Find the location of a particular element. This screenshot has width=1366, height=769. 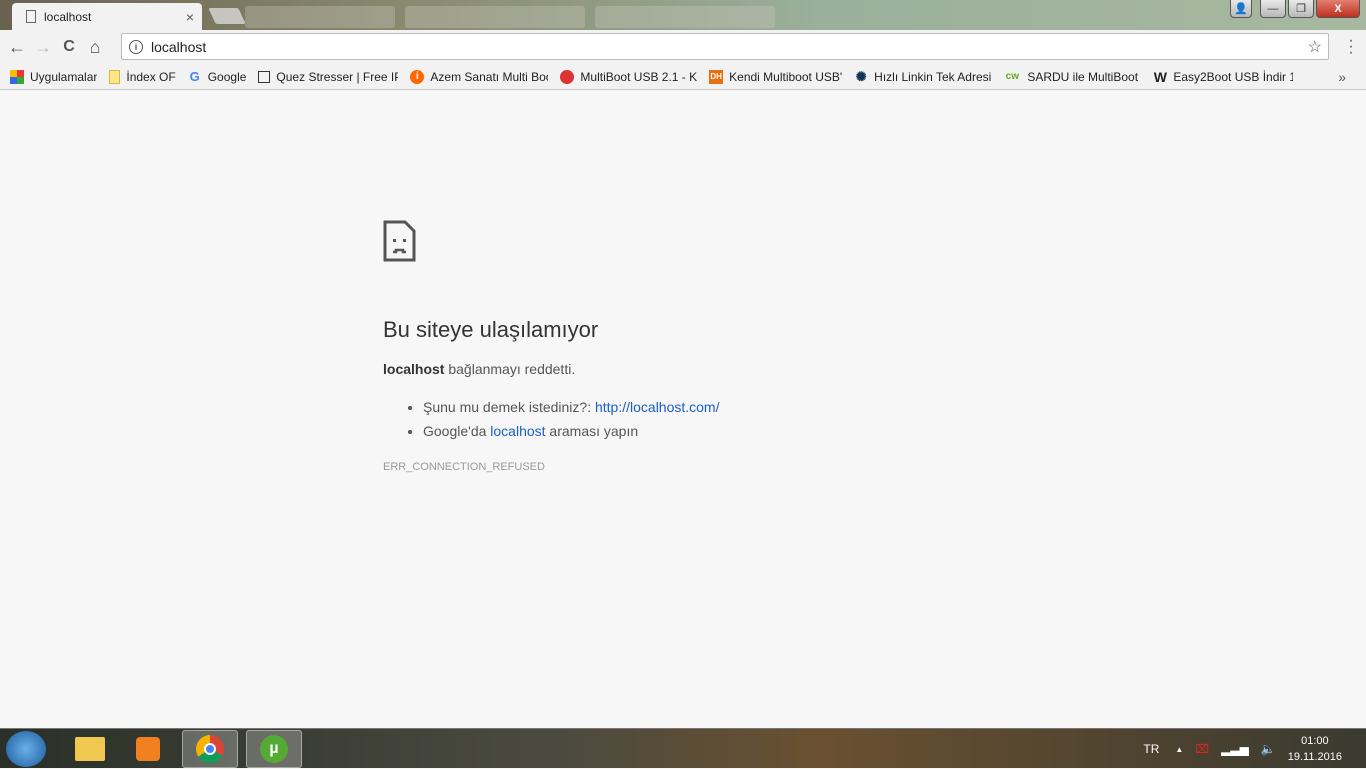

swirl-icon: ✺ is located at coordinates (861, 76).